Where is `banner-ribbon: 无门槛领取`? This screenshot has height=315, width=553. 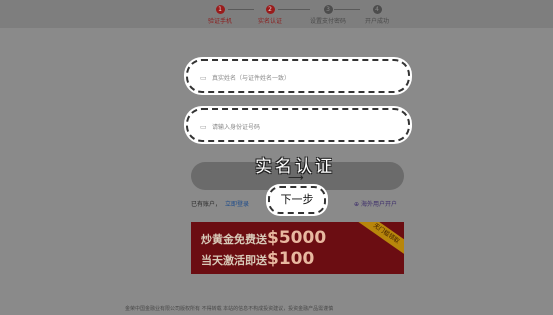 banner-ribbon: 无门槛领取 is located at coordinates (380, 240).